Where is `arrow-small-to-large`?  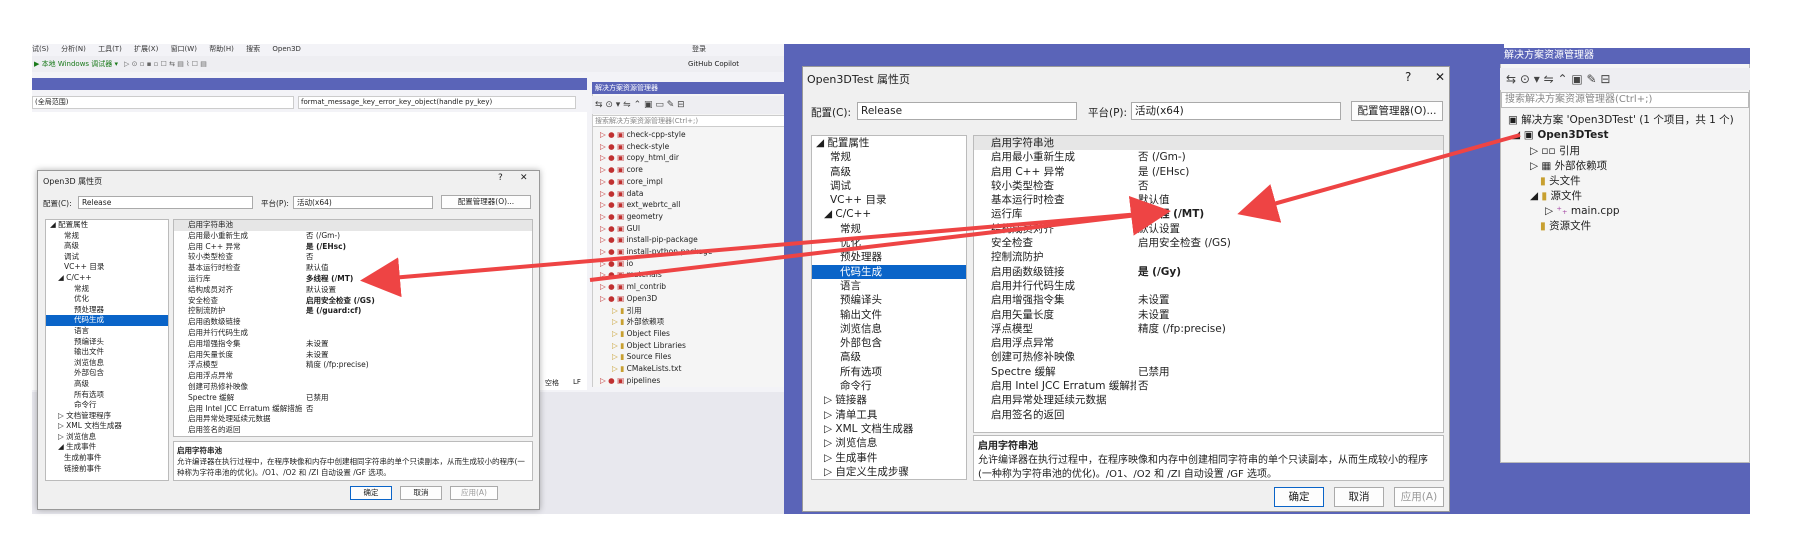 arrow-small-to-large is located at coordinates (880, 238).